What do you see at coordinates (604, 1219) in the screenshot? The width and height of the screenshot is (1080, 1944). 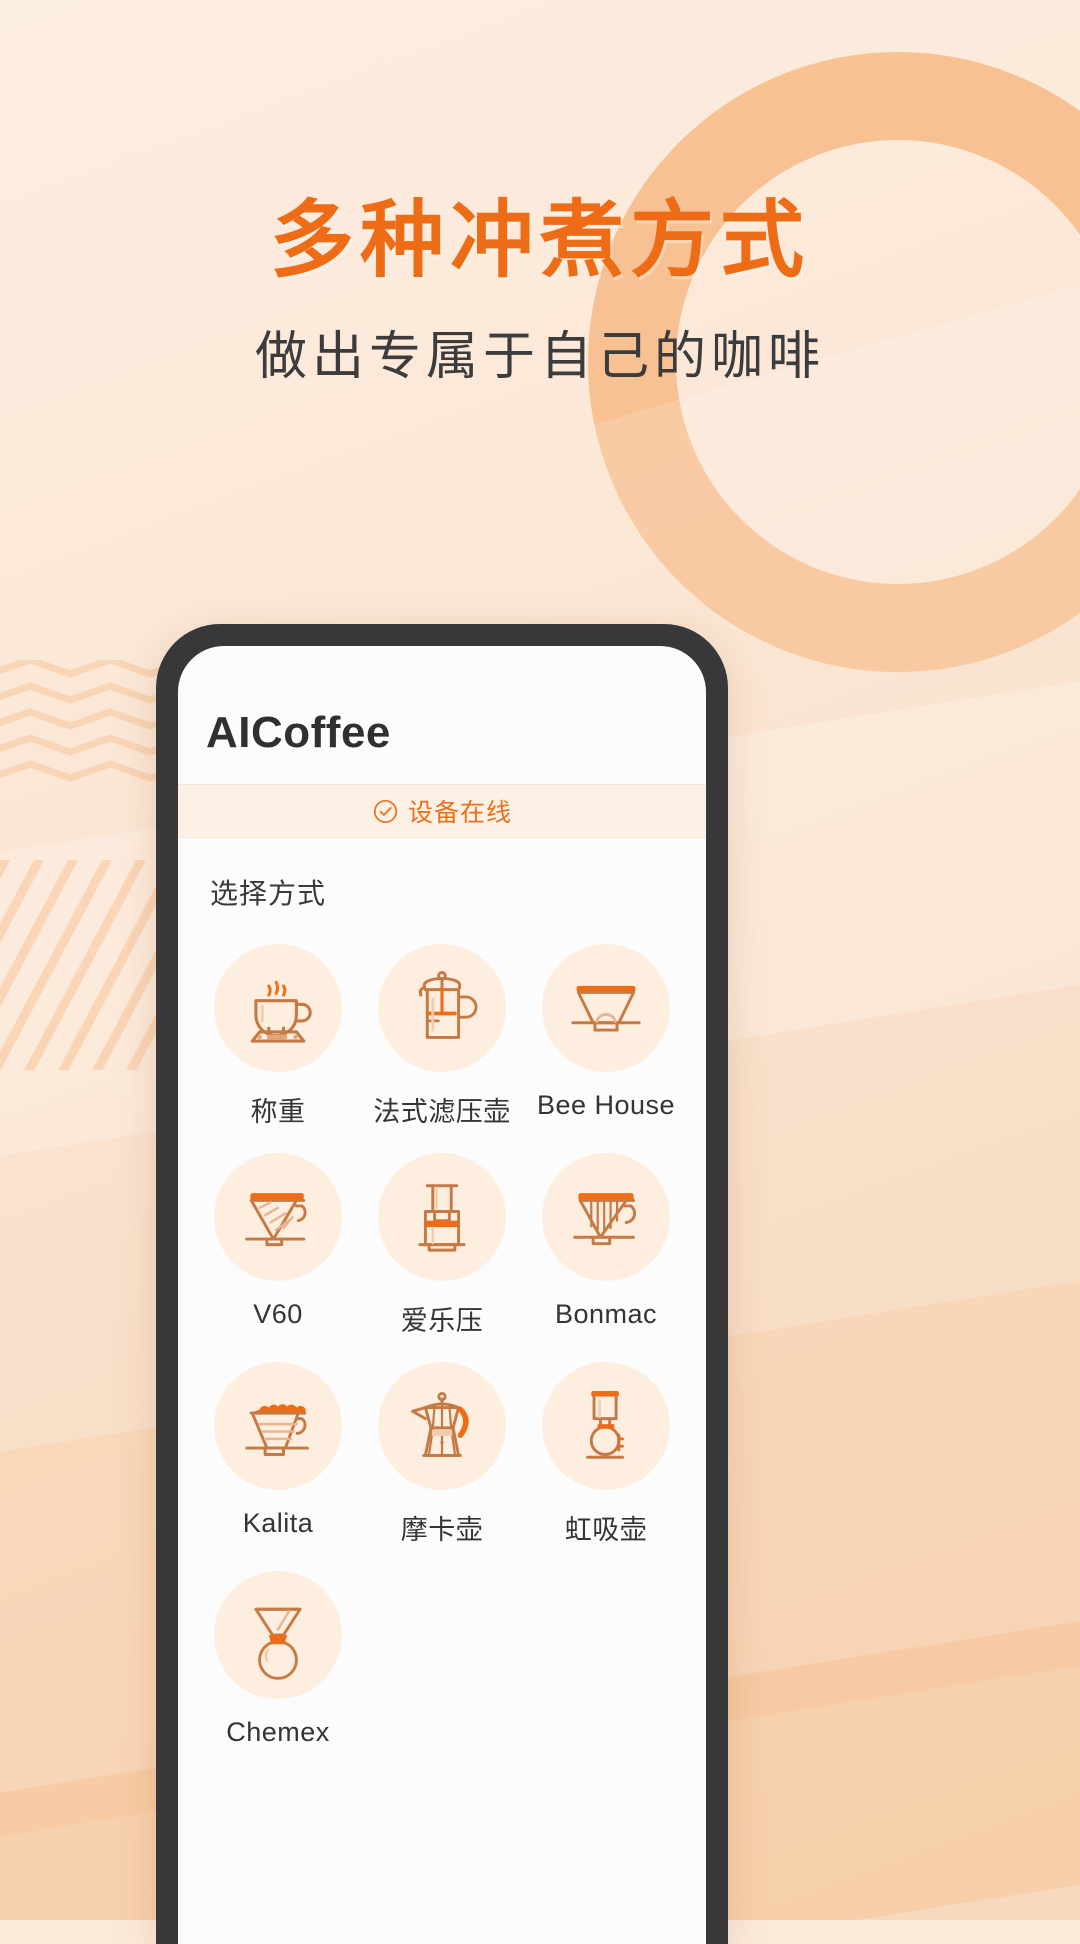 I see `bonmac-dripper-icon` at bounding box center [604, 1219].